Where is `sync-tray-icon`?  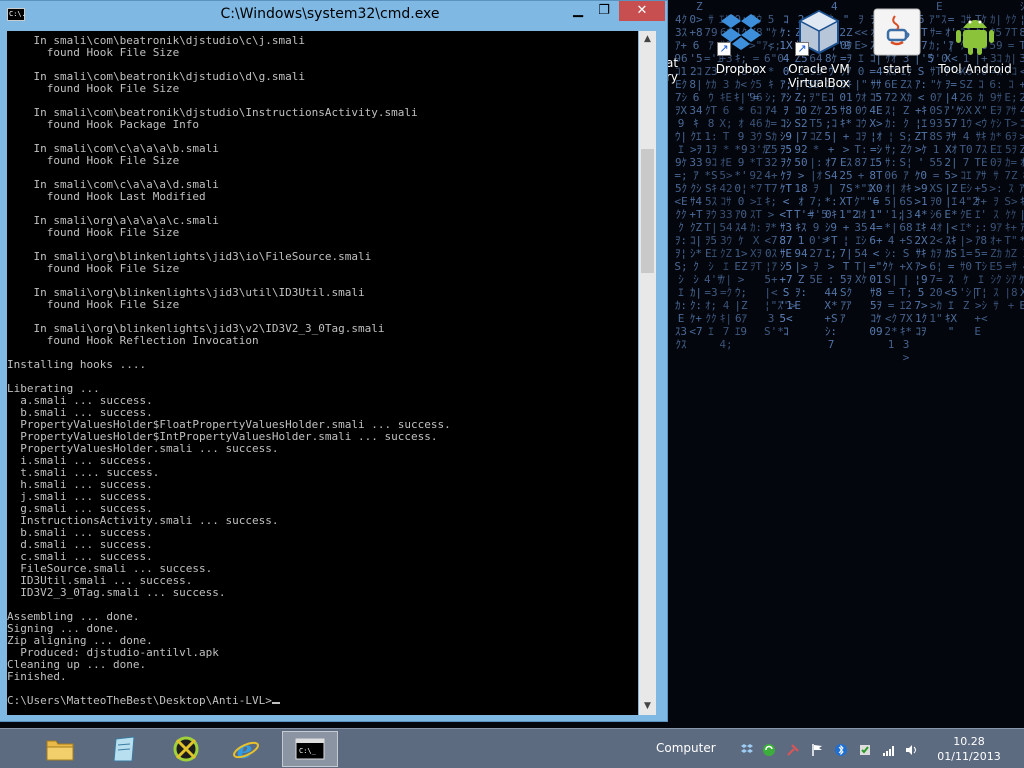
sync-tray-icon is located at coordinates (769, 750).